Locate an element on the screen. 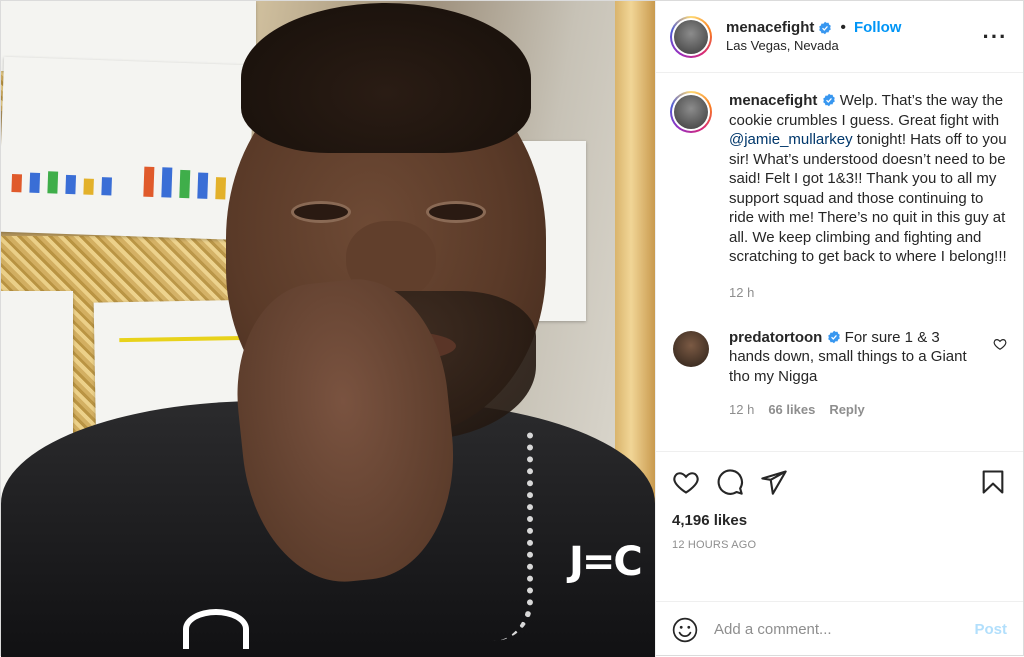 The width and height of the screenshot is (1024, 657). author-avatar is located at coordinates (691, 36).